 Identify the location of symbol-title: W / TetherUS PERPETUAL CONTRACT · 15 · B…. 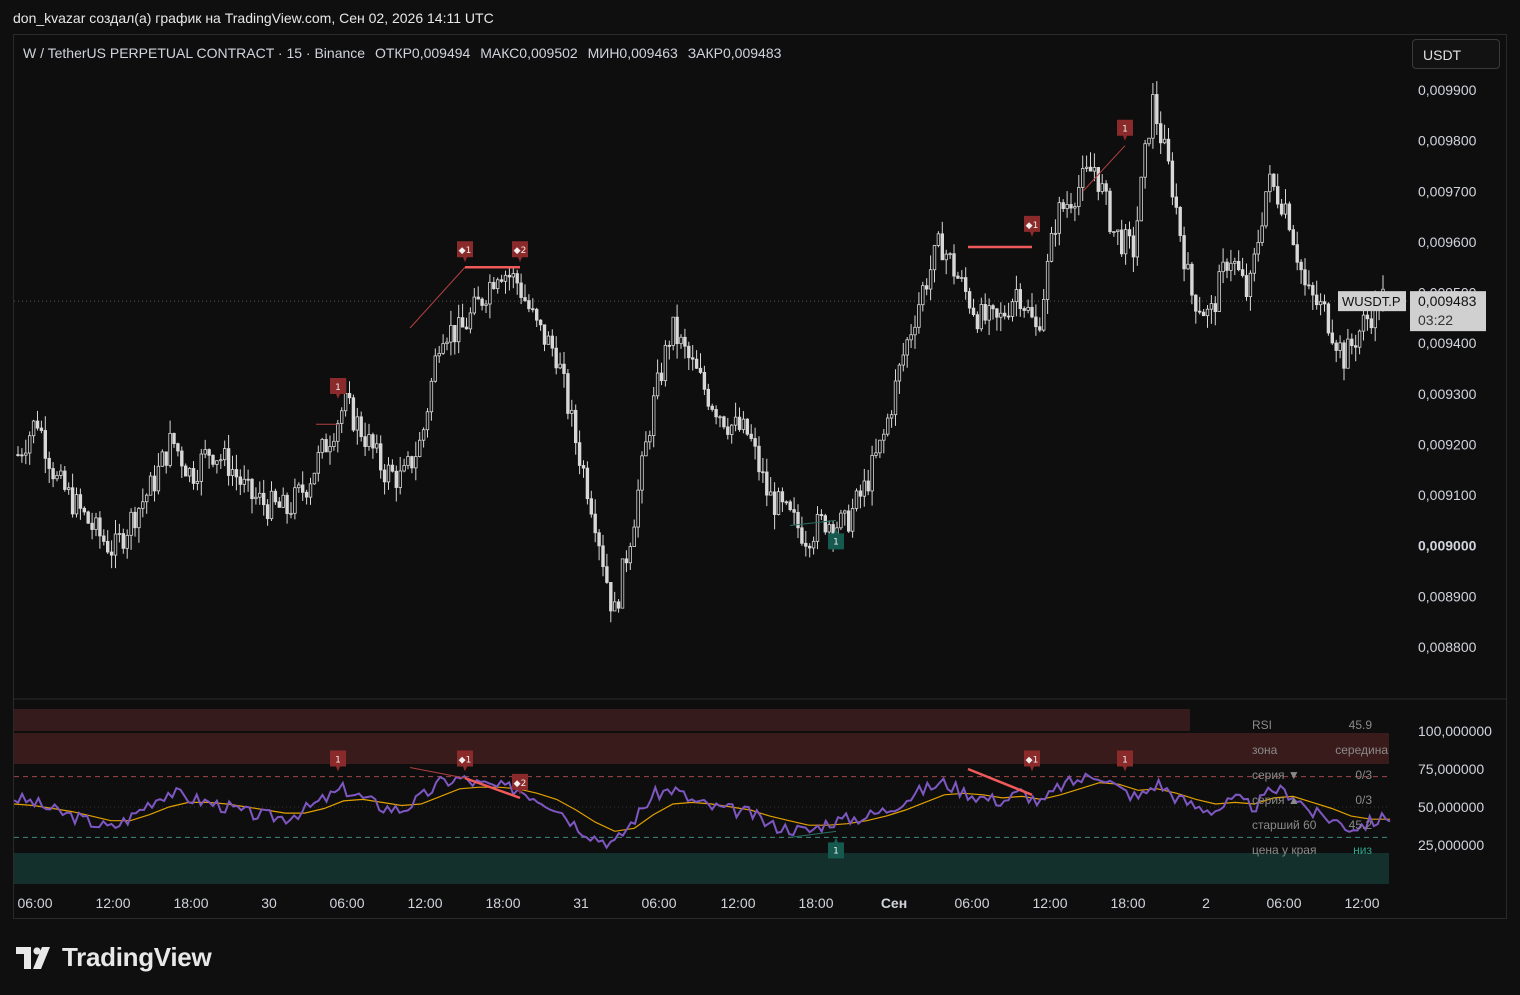
(194, 53).